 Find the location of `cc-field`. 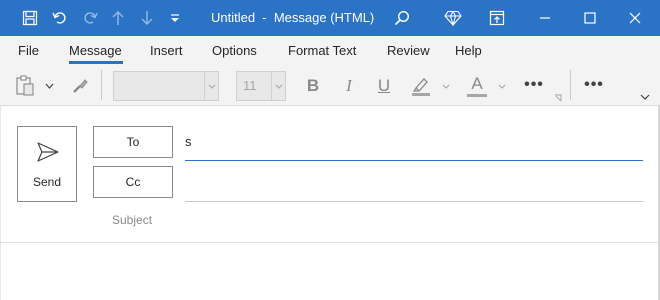

cc-field is located at coordinates (414, 182).